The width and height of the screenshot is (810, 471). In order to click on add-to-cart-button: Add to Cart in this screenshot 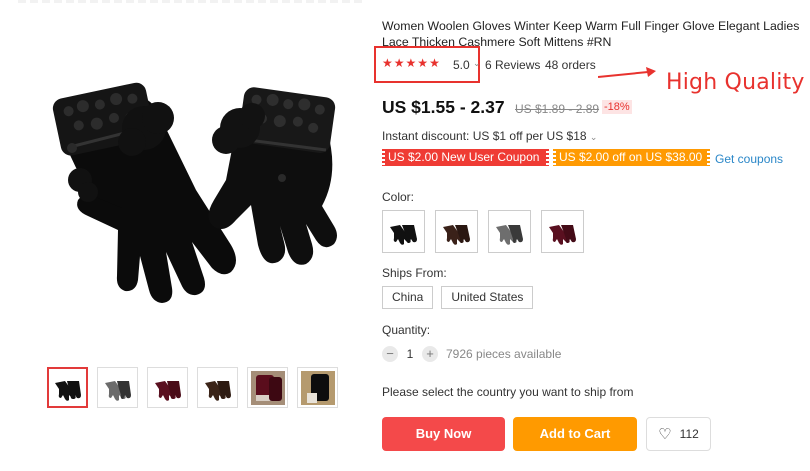, I will do `click(575, 434)`.